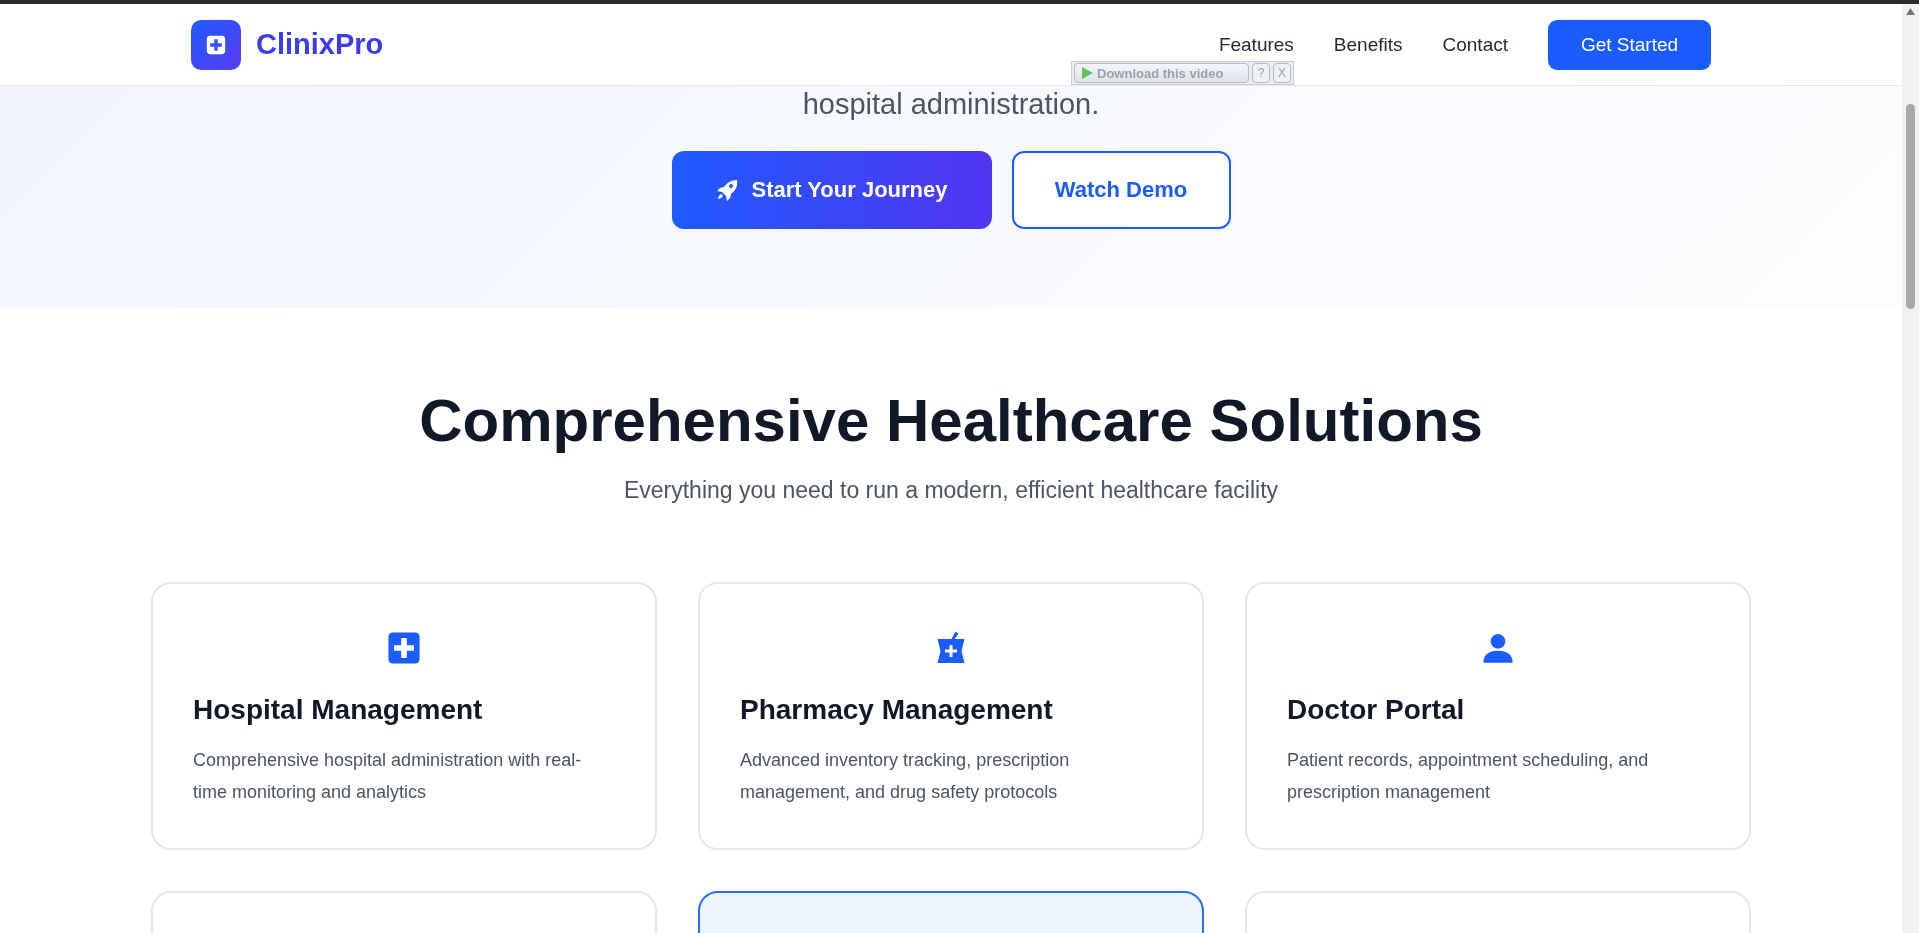  What do you see at coordinates (897, 710) in the screenshot?
I see `feature-title: Pharmacy Management` at bounding box center [897, 710].